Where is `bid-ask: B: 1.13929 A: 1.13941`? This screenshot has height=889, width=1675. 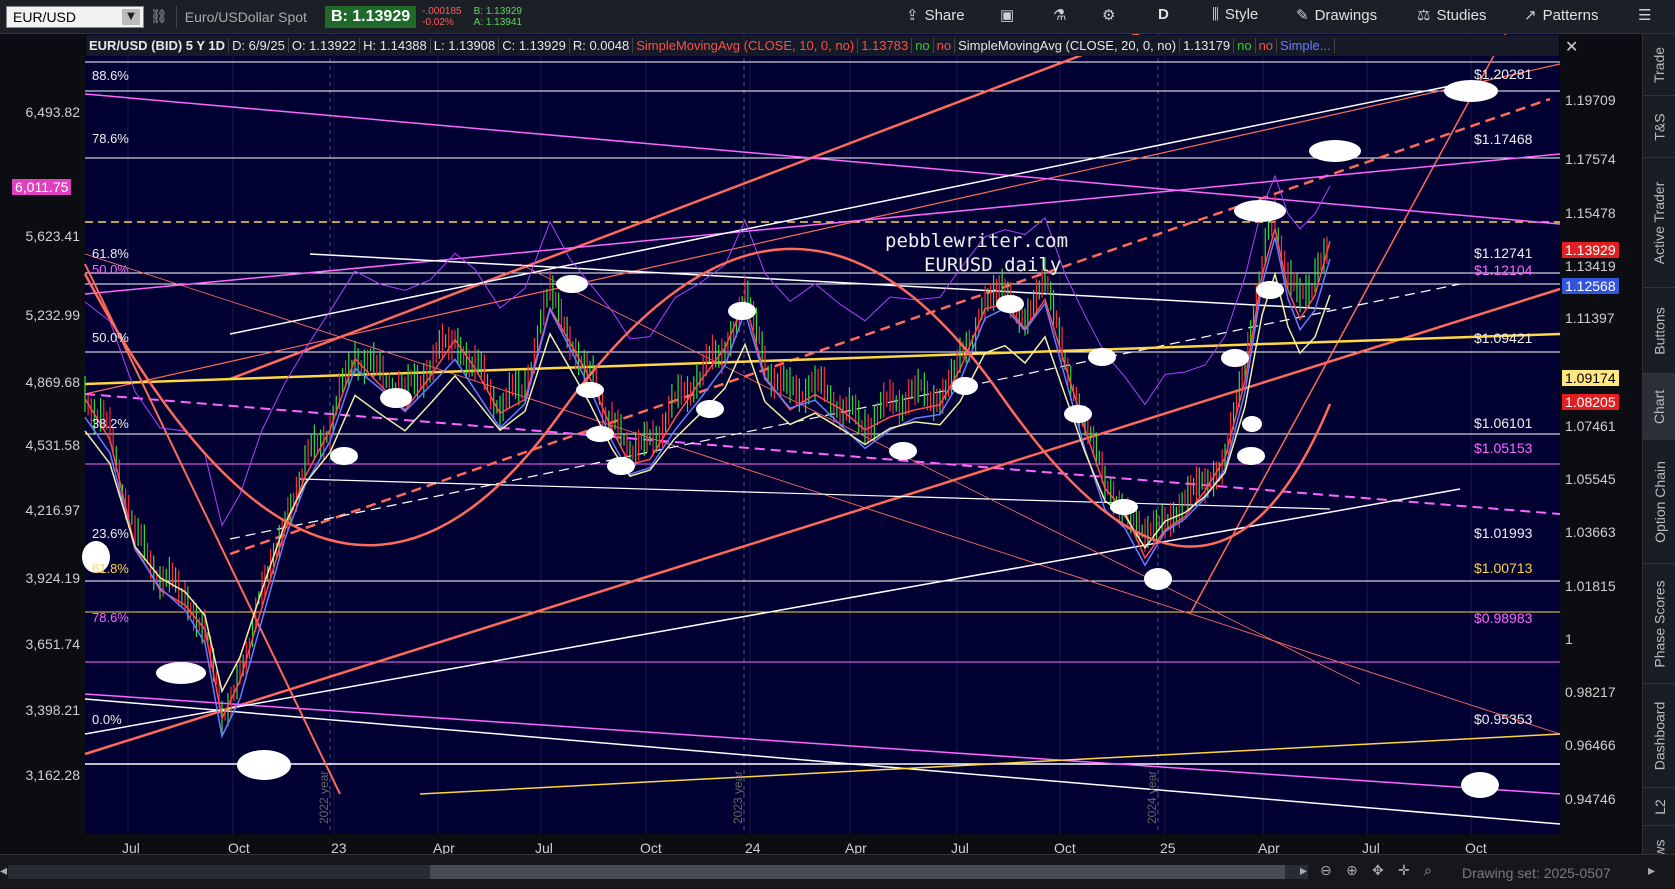 bid-ask: B: 1.13929 A: 1.13941 is located at coordinates (498, 17).